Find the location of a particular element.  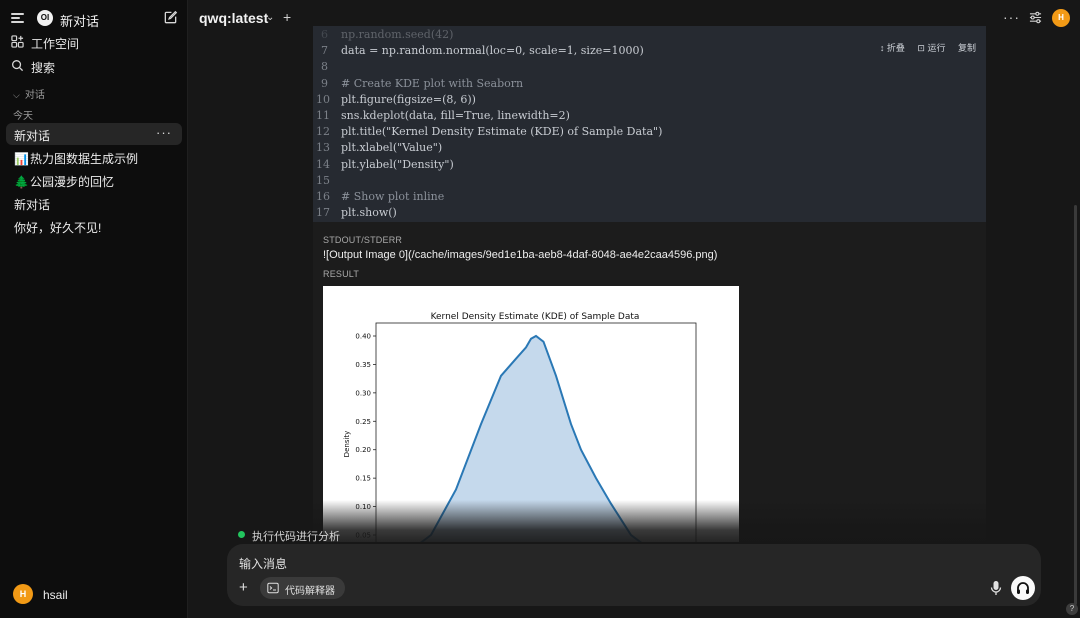

code-line: 14 plt.ylabel("Density") is located at coordinates (649, 165).